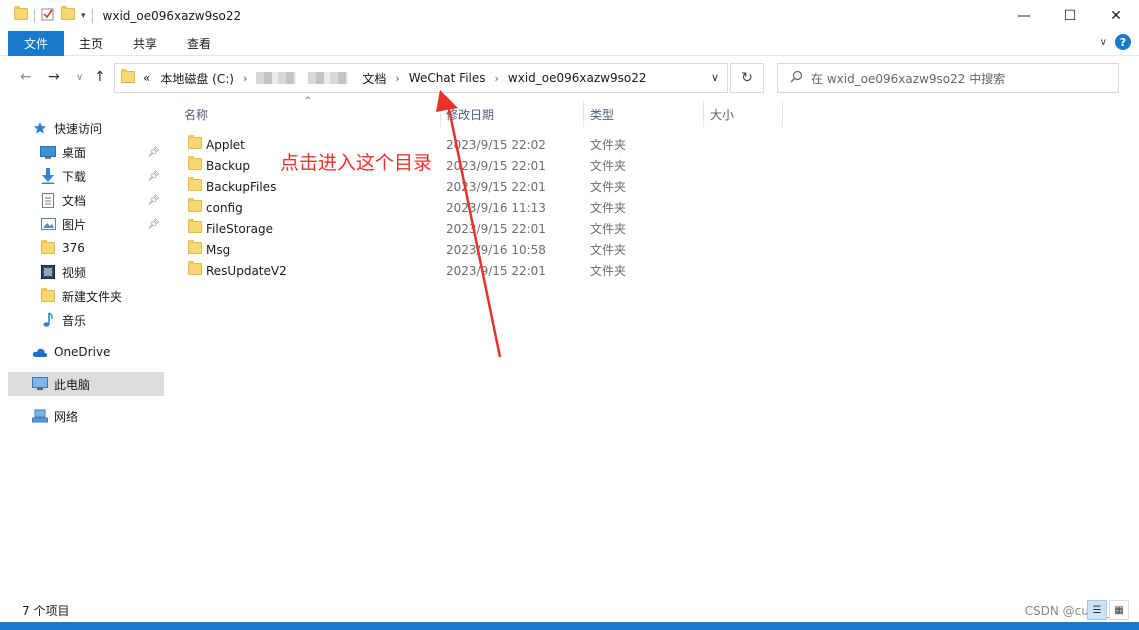 Image resolution: width=1139 pixels, height=630 pixels. Describe the element at coordinates (747, 78) in the screenshot. I see `refresh-button: ↻` at that location.